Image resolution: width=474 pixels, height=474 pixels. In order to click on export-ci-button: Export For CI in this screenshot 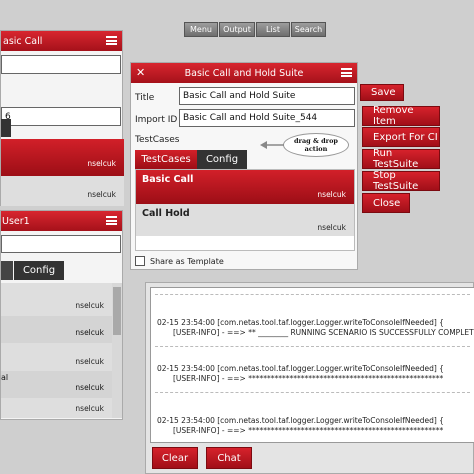, I will do `click(401, 137)`.